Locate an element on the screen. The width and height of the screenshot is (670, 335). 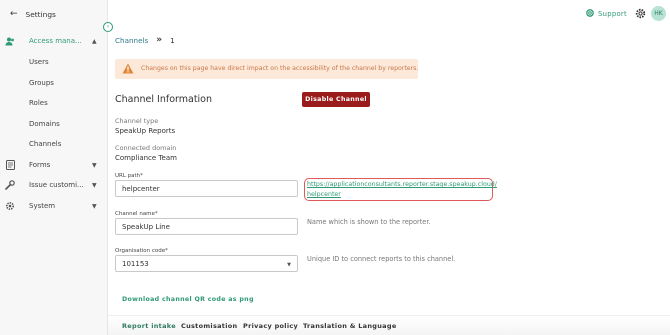
sidebar-item-system: System ▼ is located at coordinates (54, 206).